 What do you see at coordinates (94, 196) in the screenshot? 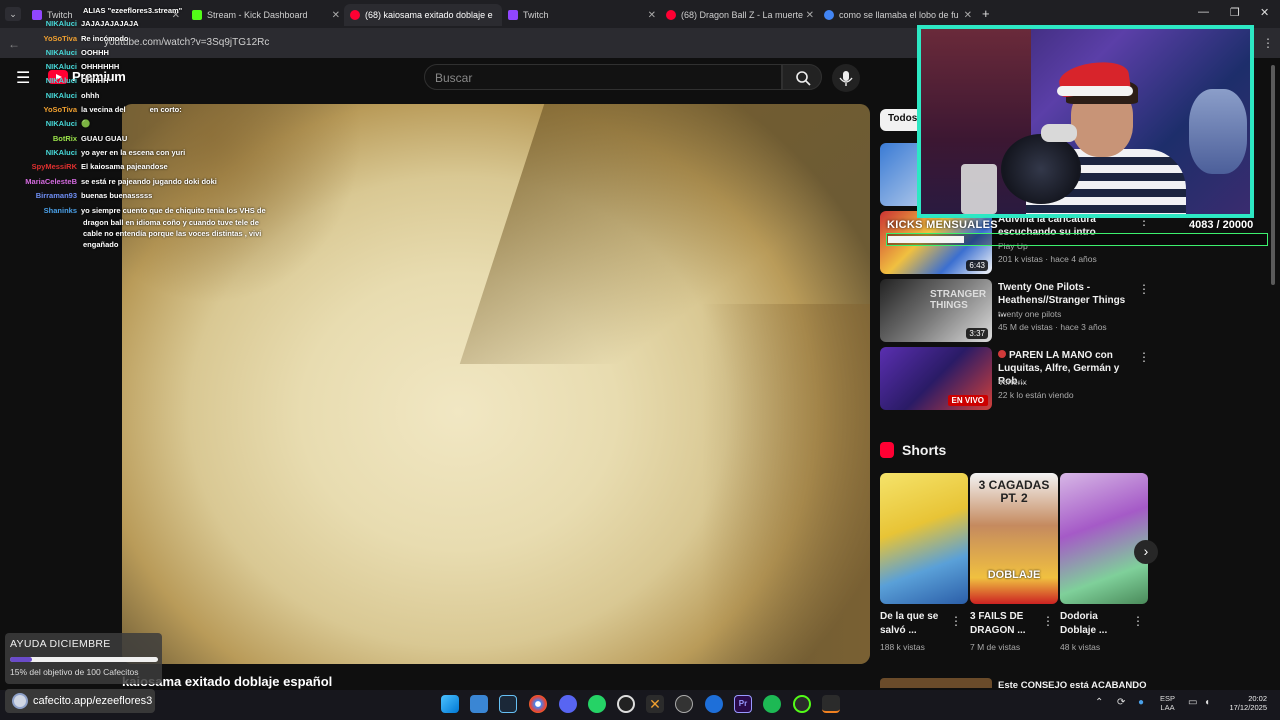
I see `chat-message: Birraman93 buenas buenasssss` at bounding box center [94, 196].